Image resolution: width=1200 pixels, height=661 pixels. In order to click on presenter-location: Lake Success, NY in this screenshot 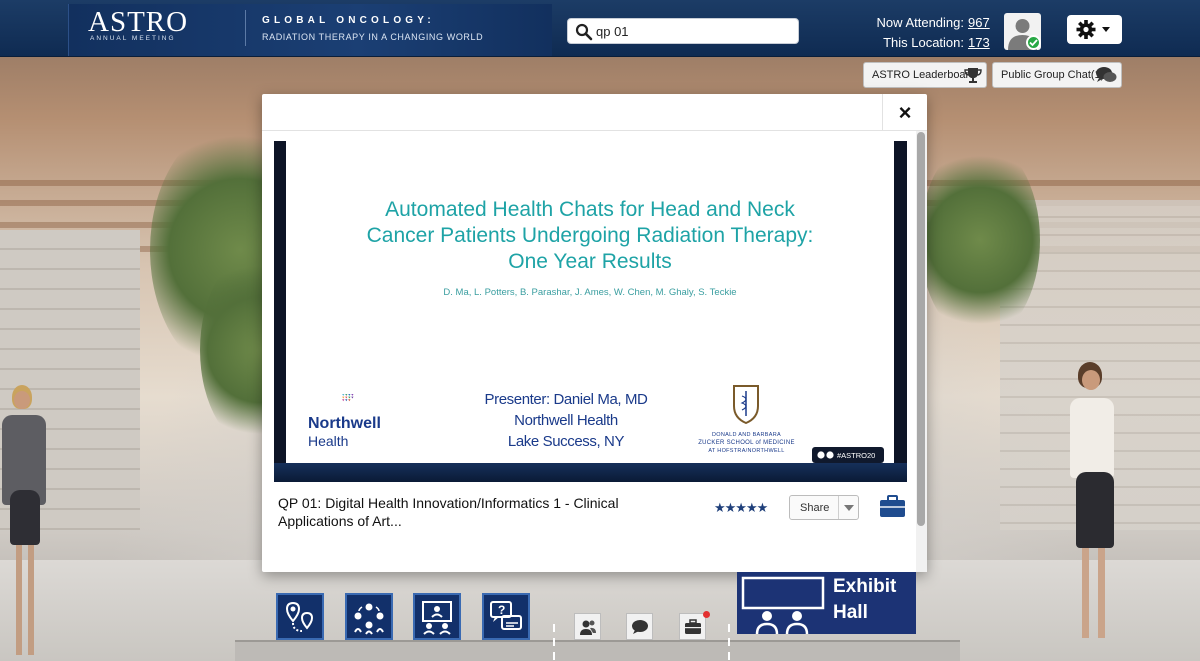, I will do `click(566, 441)`.